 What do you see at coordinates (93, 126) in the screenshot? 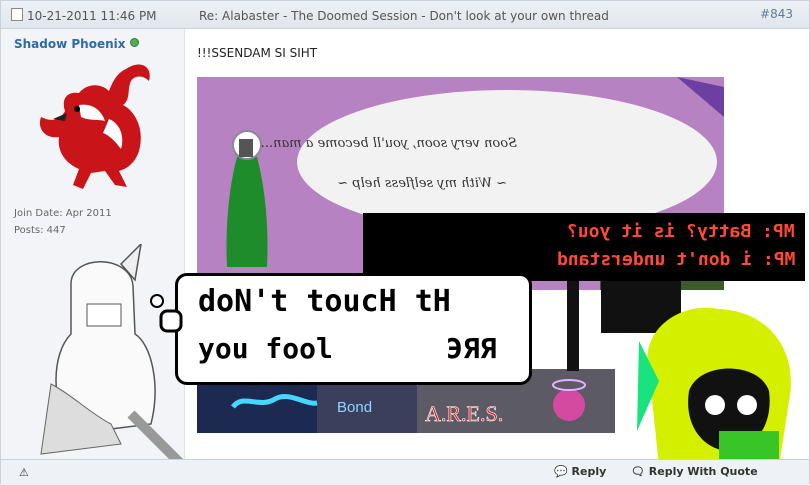
I see `avatar` at bounding box center [93, 126].